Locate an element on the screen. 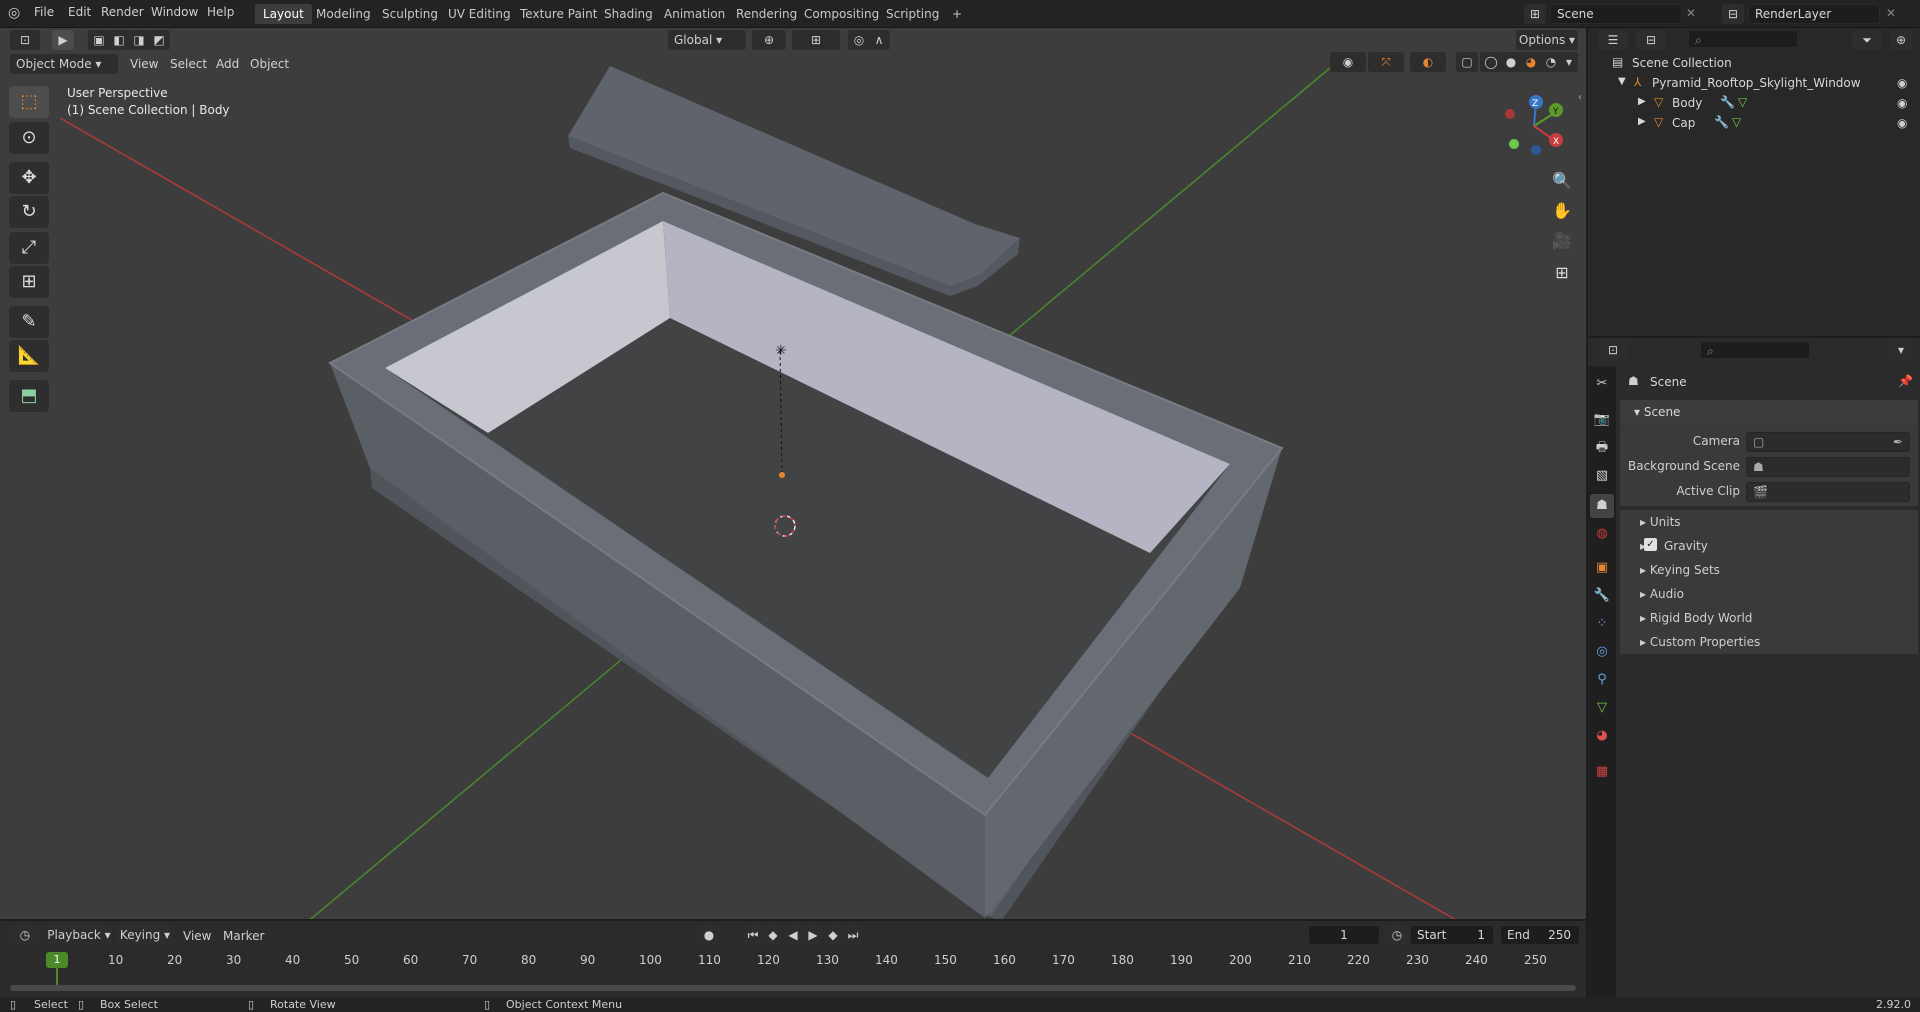 This screenshot has height=1012, width=1920. material-tab-icon: ◕ is located at coordinates (1602, 736).